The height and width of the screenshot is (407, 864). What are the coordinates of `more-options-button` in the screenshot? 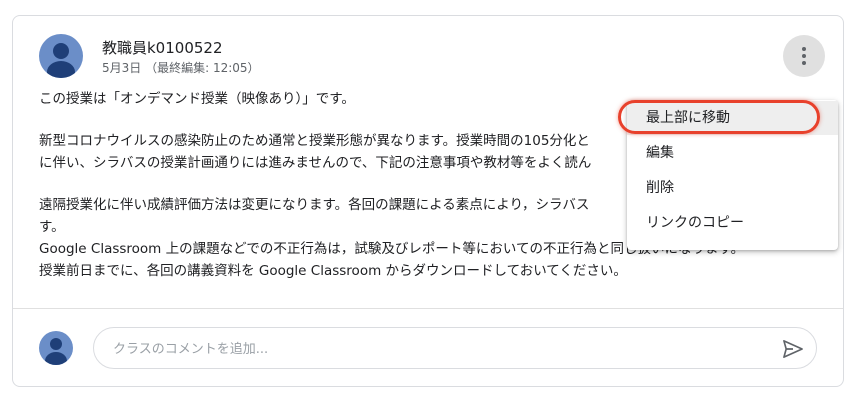 It's located at (804, 56).